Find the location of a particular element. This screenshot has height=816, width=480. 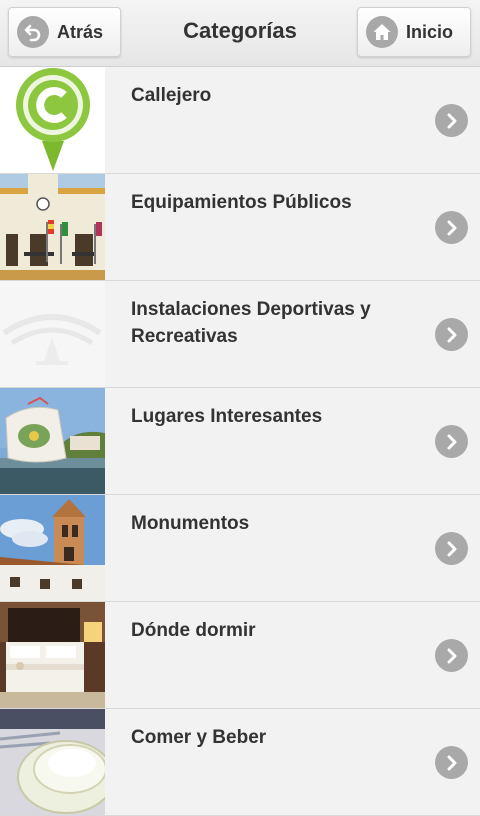

hotel-room-photo-thumbnail is located at coordinates (52, 655).